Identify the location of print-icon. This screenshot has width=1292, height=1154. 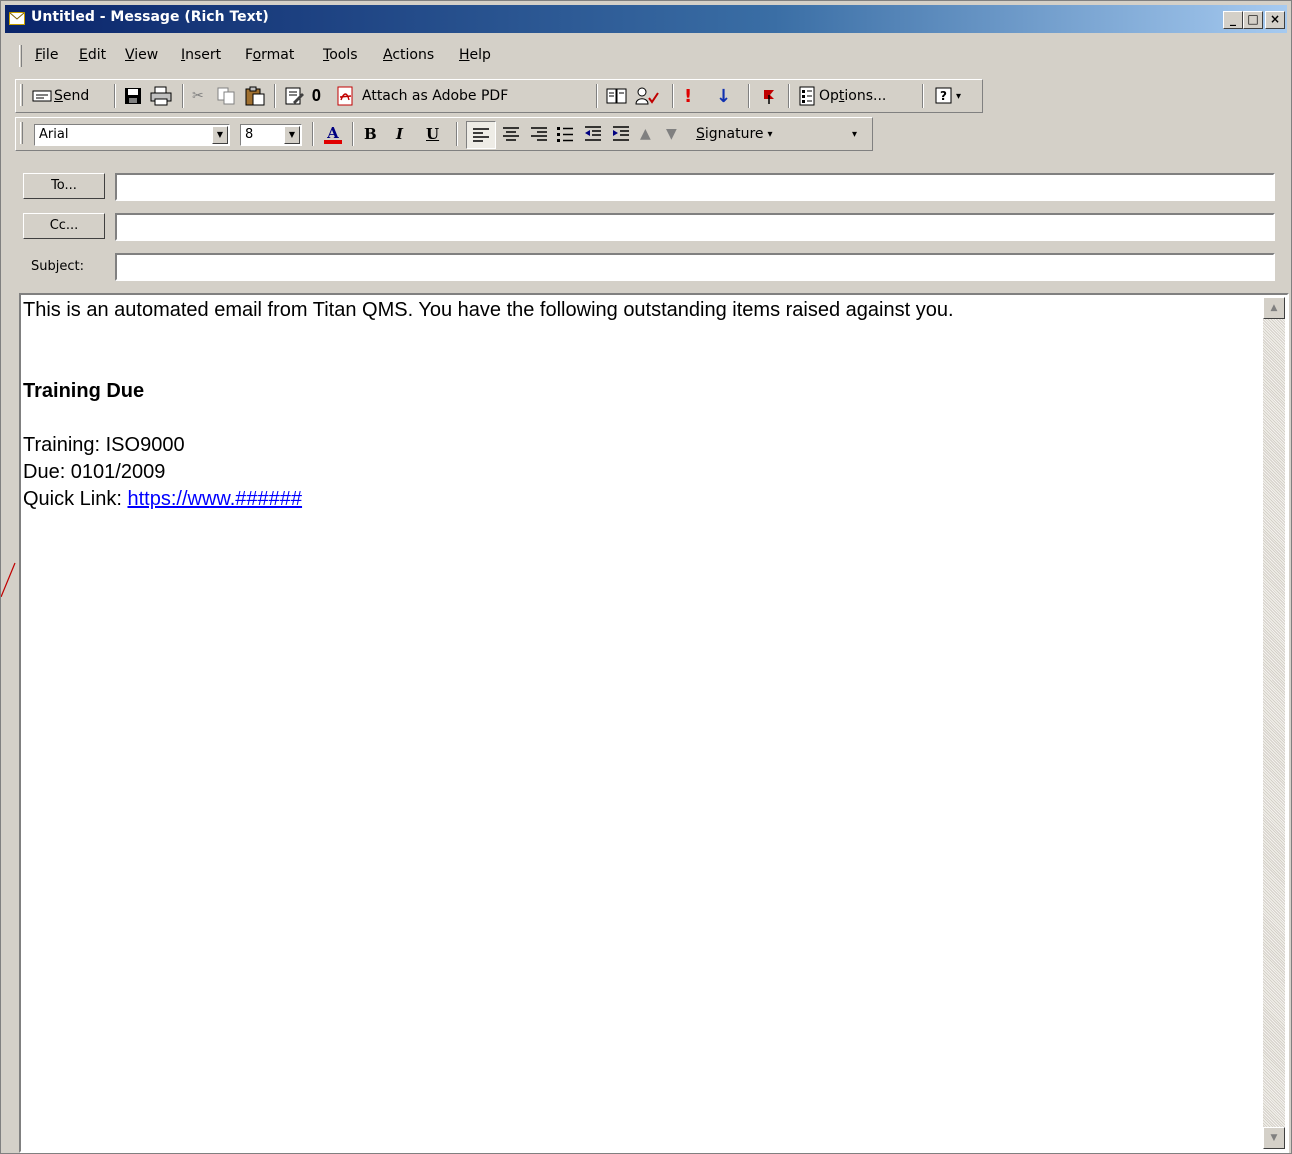
(161, 96).